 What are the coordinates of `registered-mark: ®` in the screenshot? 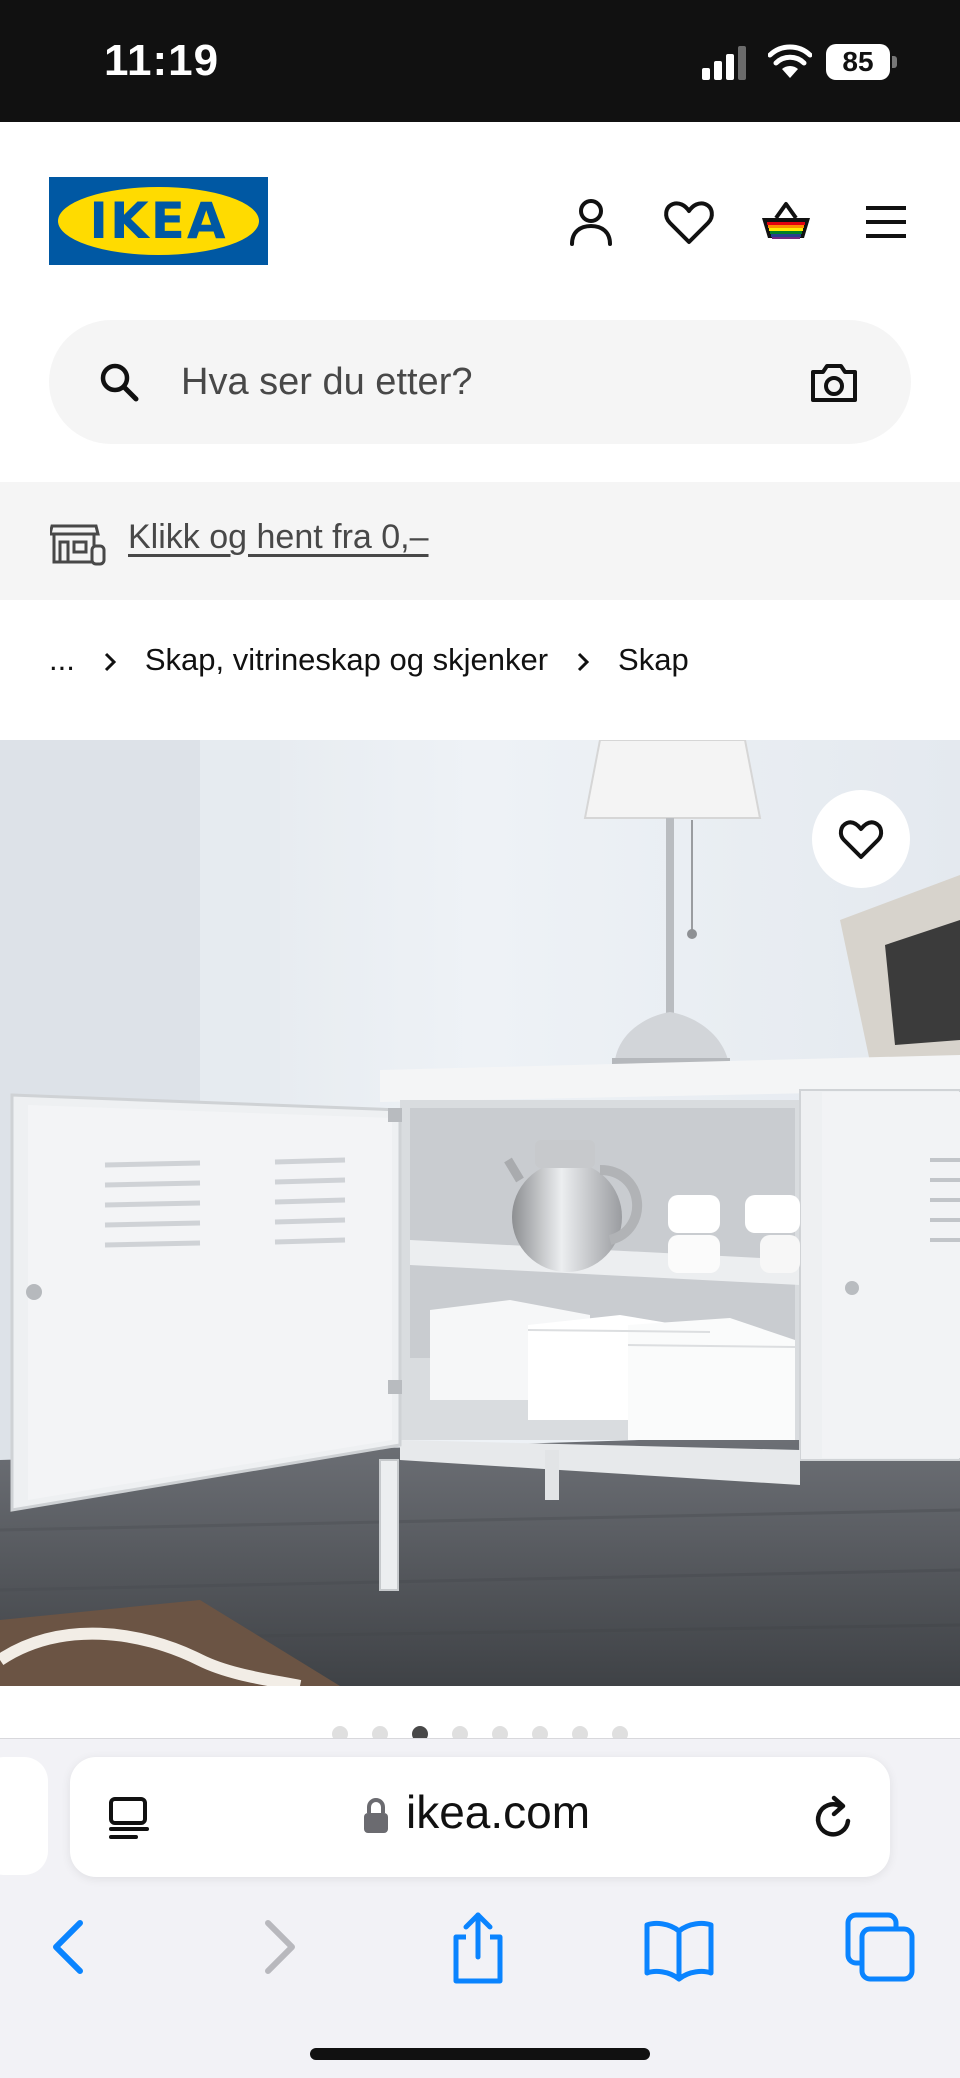 It's located at (253, 204).